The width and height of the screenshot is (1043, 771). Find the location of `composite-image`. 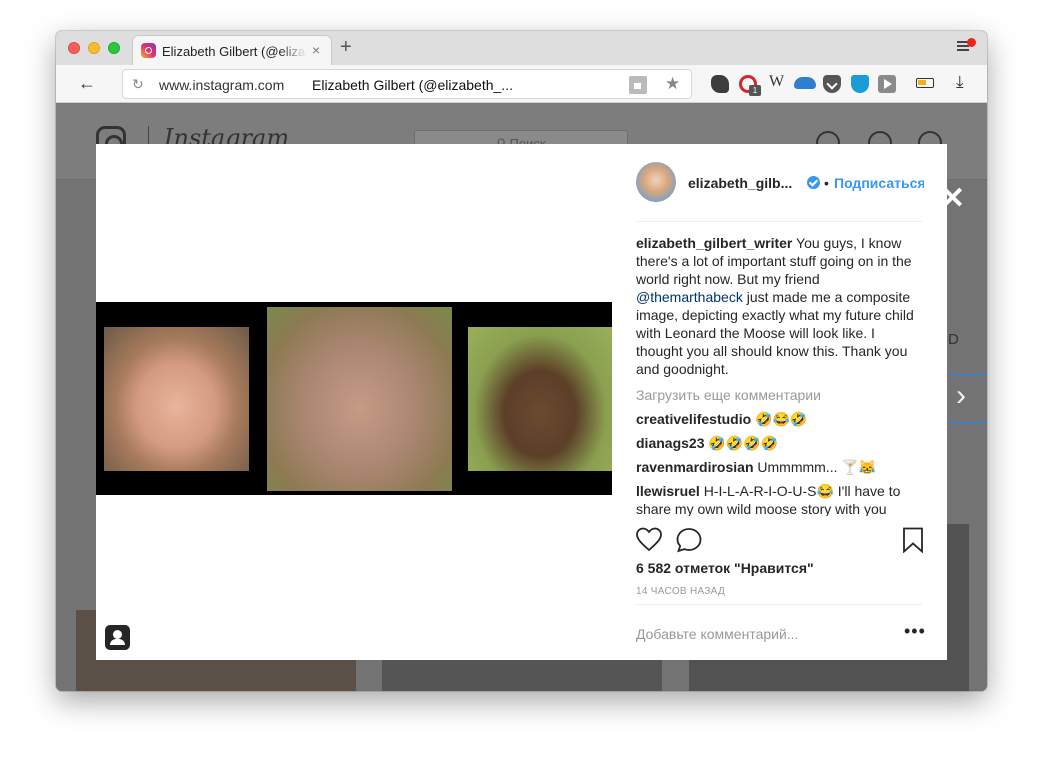

composite-image is located at coordinates (354, 398).